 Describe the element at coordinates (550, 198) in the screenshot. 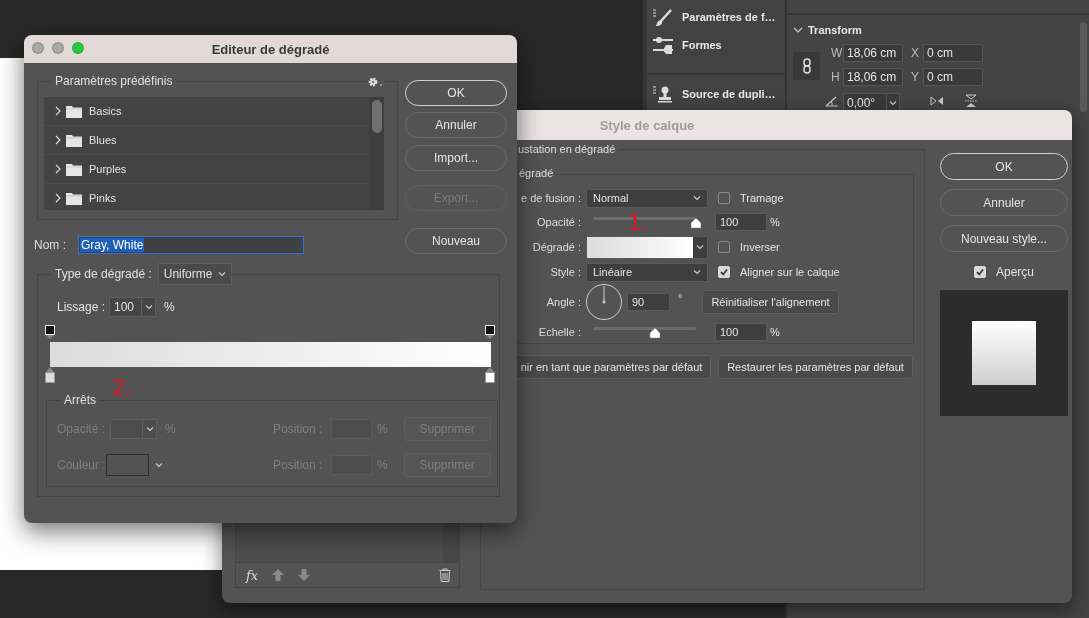

I see `field-label: e de fusion :` at that location.